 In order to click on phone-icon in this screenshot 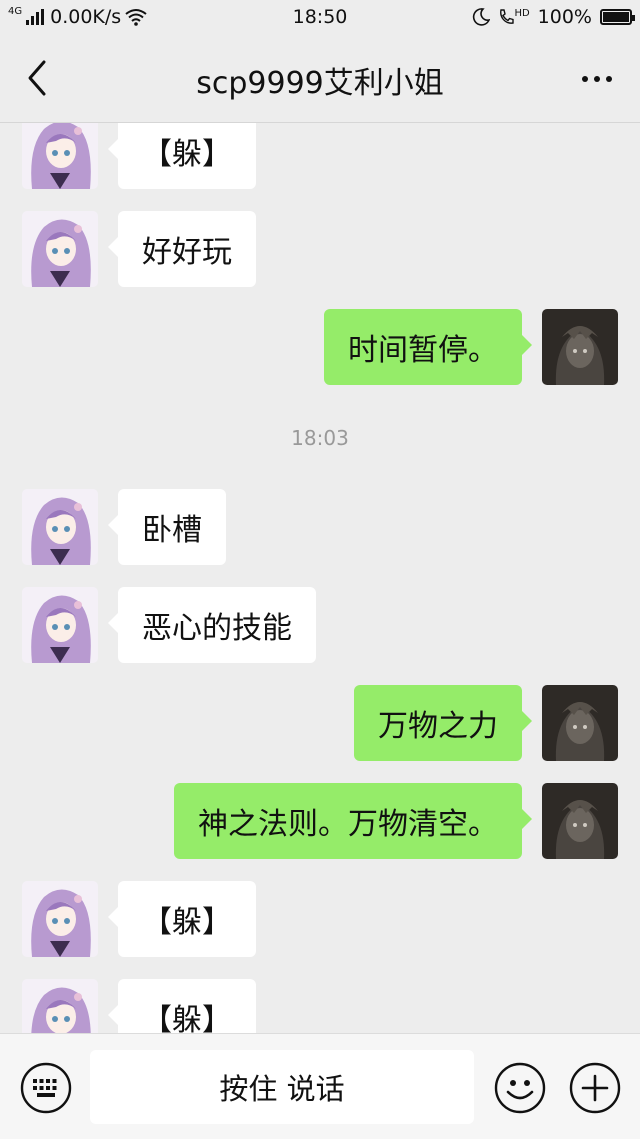, I will do `click(507, 16)`.